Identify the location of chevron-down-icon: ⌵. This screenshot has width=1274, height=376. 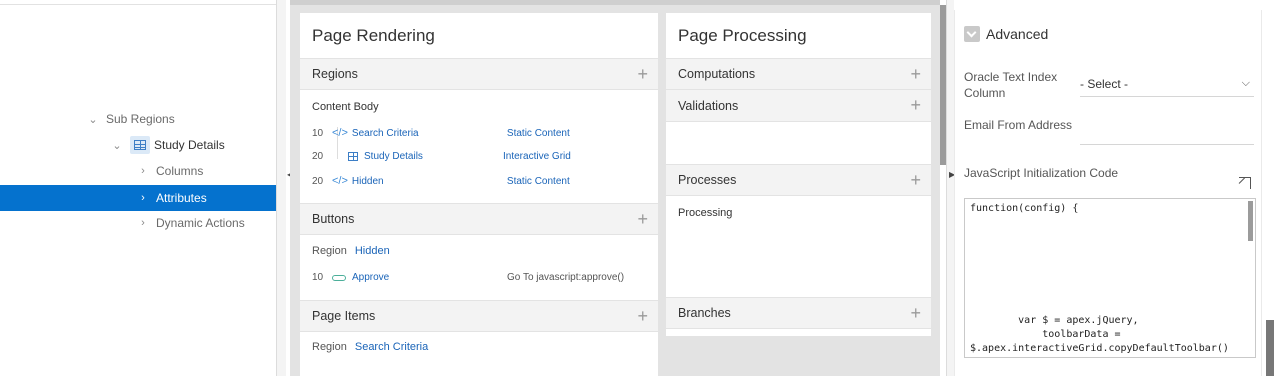
(1245, 83).